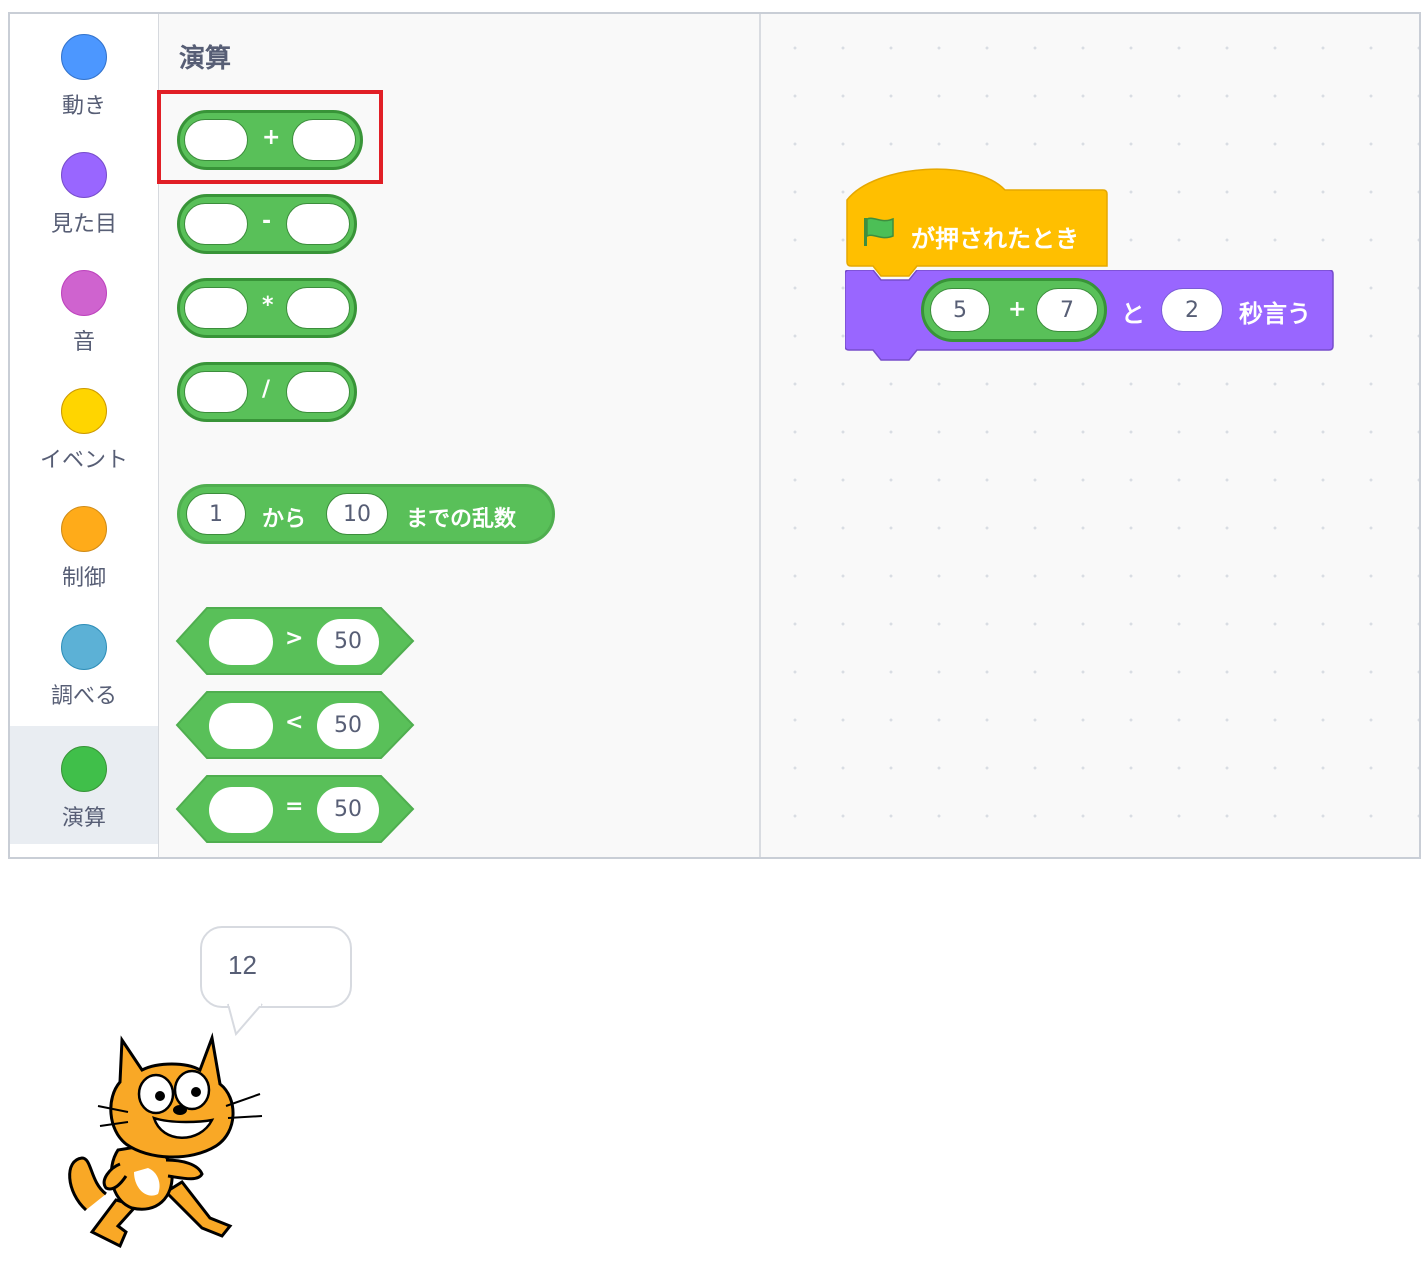 Image resolution: width=1426 pixels, height=1264 pixels. I want to click on hat-block-label: が押されたとき, so click(995, 239).